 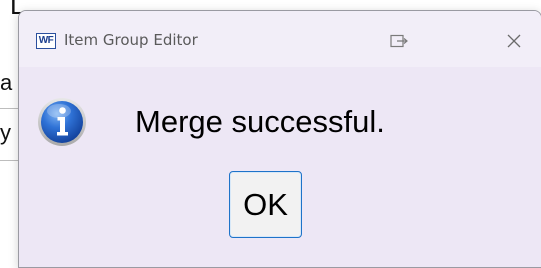 What do you see at coordinates (131, 40) in the screenshot?
I see `window-title: Item Group Editor` at bounding box center [131, 40].